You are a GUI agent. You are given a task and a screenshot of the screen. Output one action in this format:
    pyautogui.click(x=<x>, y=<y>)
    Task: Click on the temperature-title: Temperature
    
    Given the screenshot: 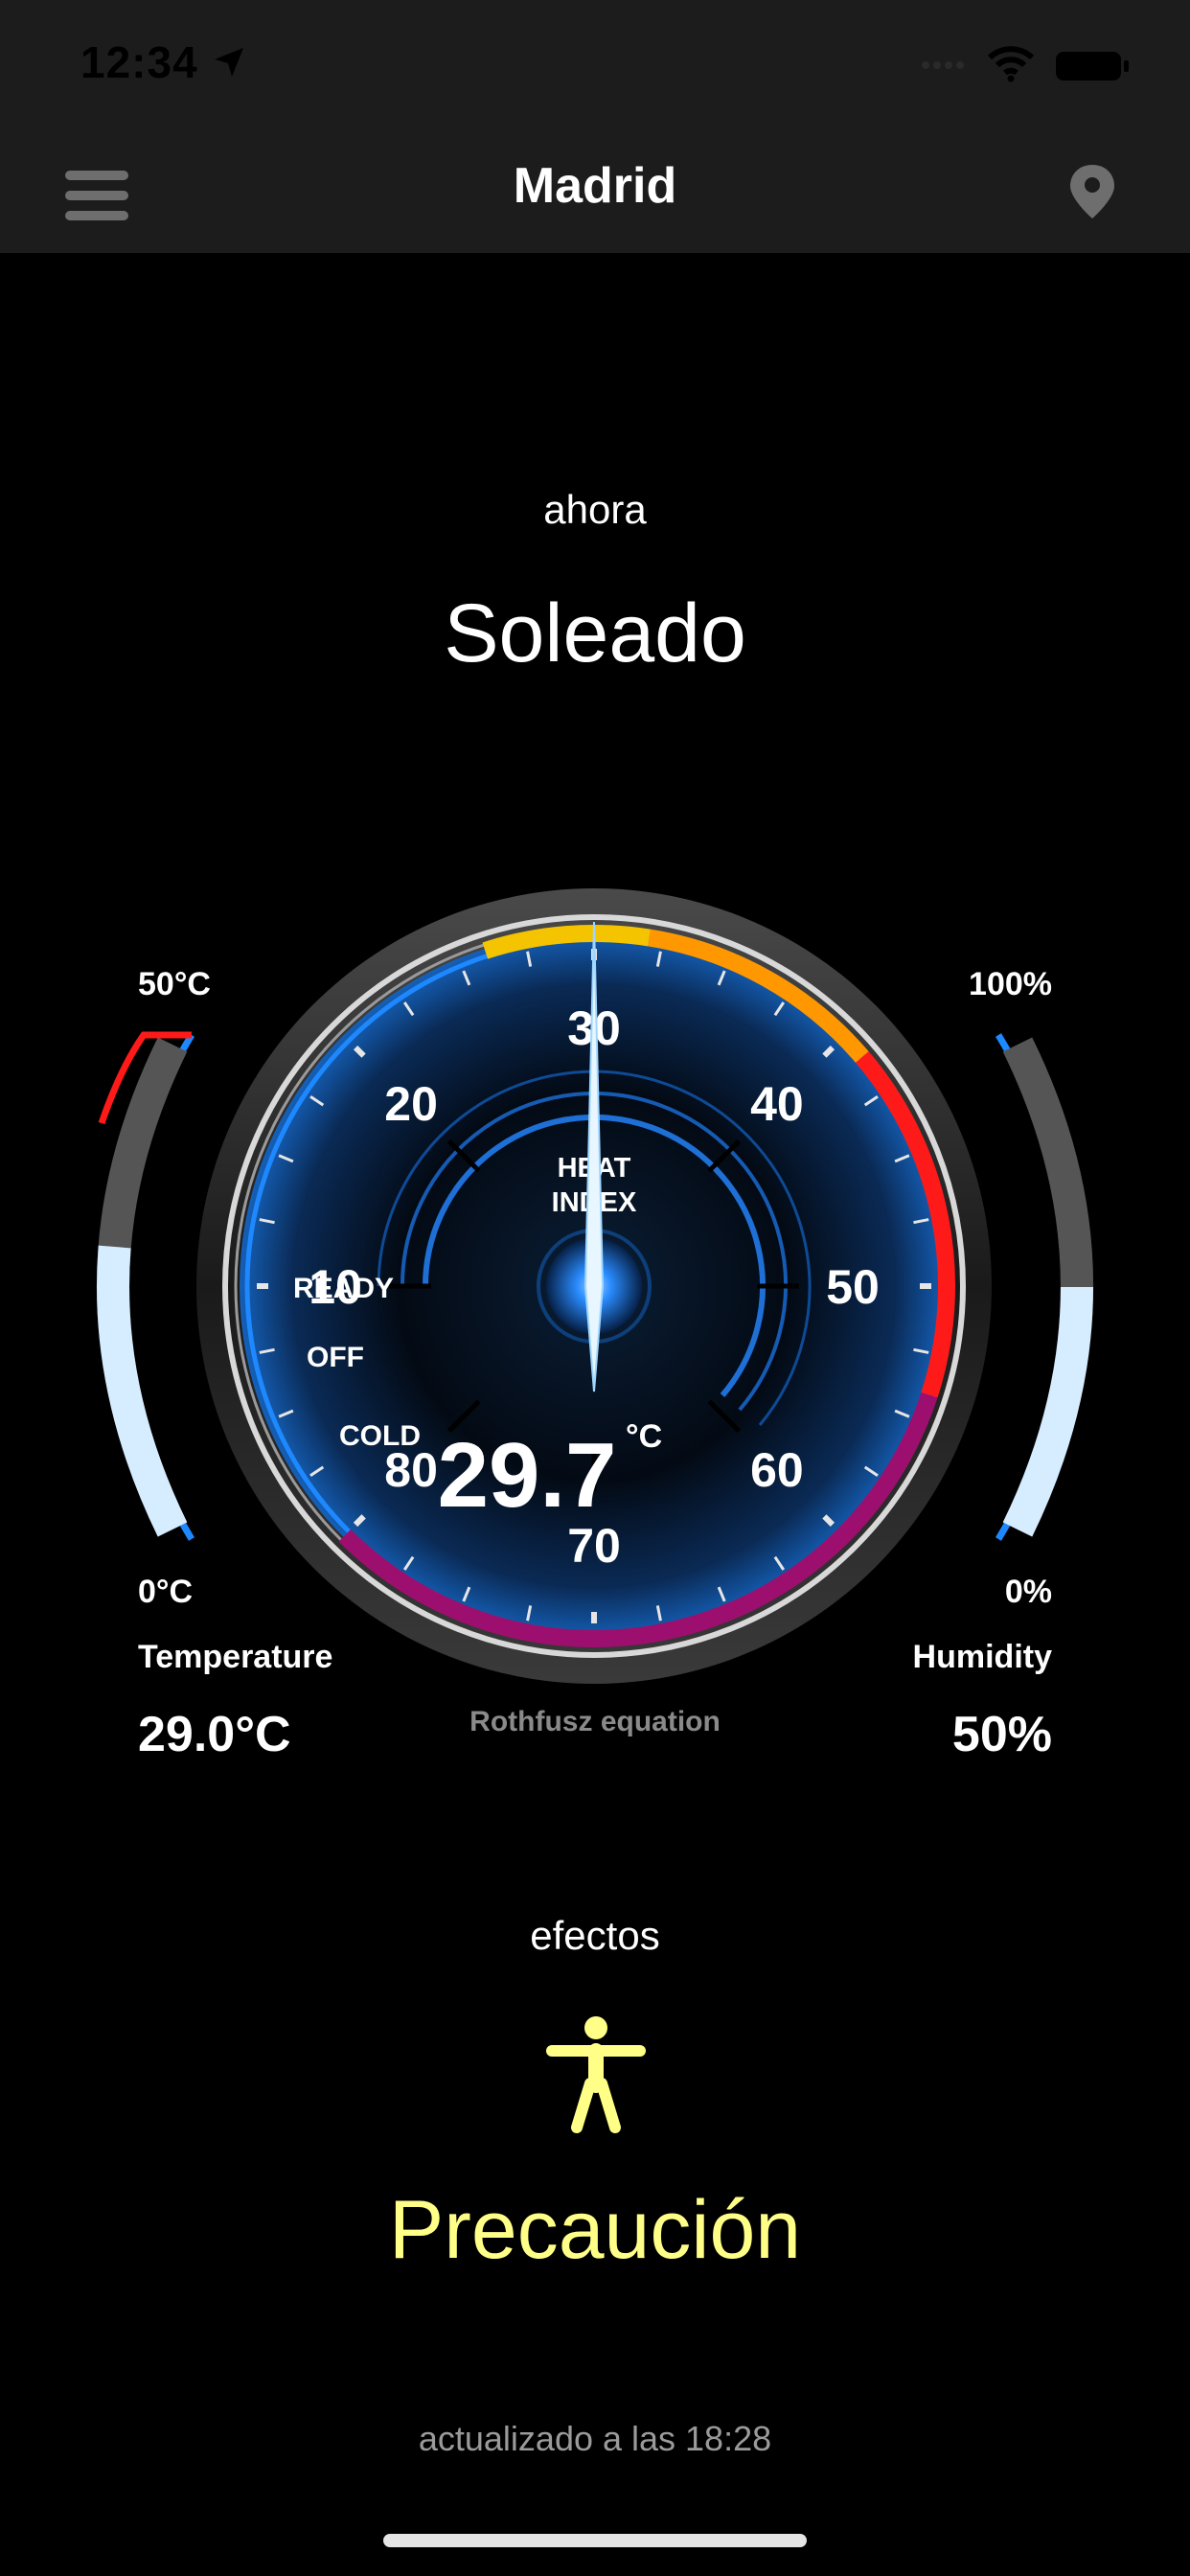 What is the action you would take?
    pyautogui.click(x=236, y=1657)
    